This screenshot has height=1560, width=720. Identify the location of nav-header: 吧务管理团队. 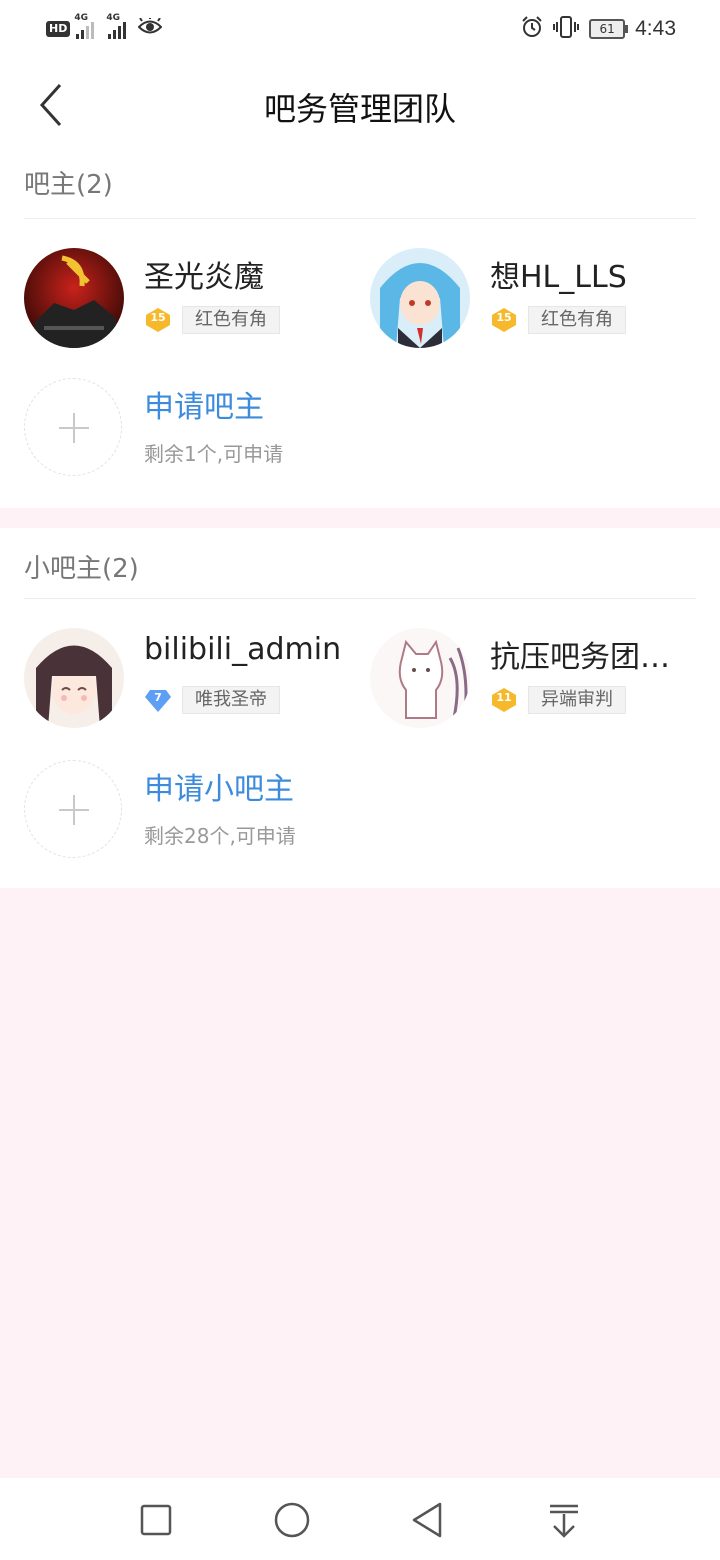
(360, 107).